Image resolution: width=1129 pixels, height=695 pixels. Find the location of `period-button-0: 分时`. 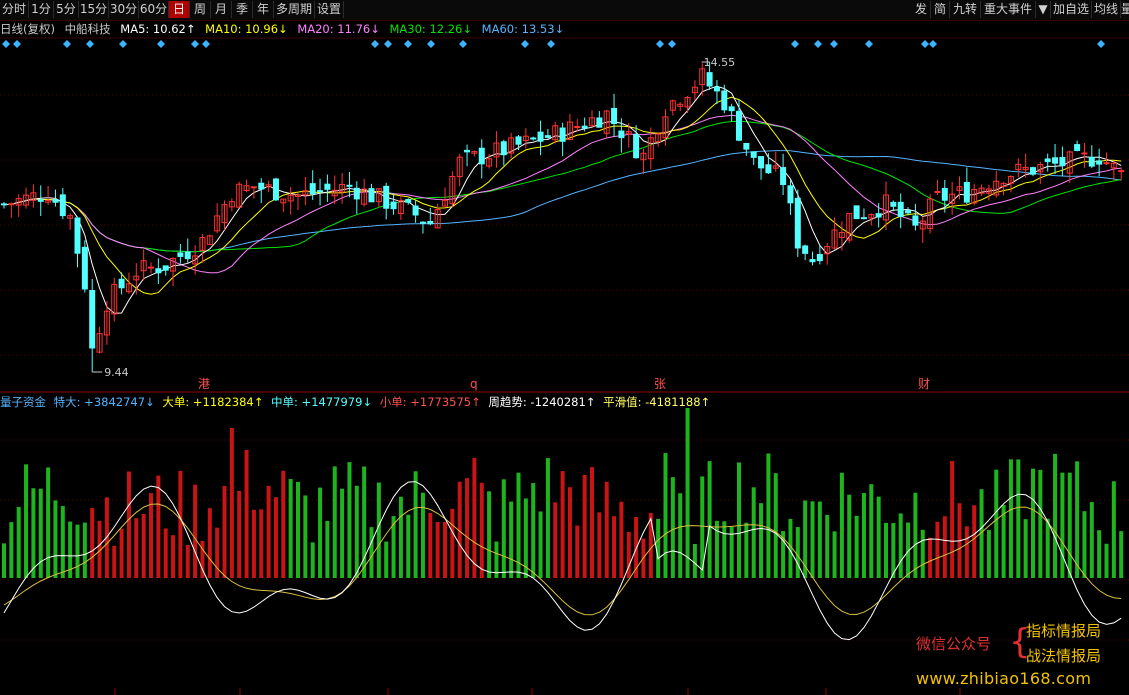

period-button-0: 分时 is located at coordinates (14, 9).